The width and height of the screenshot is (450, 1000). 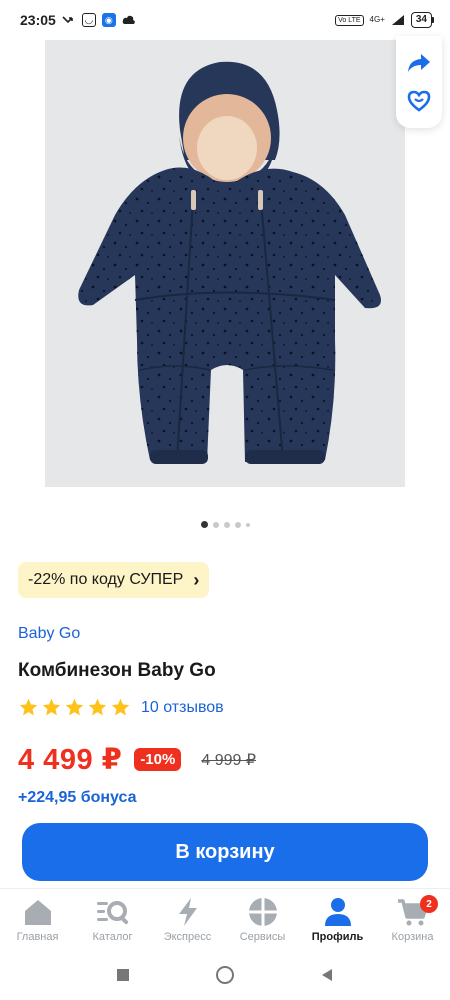 I want to click on back-button, so click(x=327, y=975).